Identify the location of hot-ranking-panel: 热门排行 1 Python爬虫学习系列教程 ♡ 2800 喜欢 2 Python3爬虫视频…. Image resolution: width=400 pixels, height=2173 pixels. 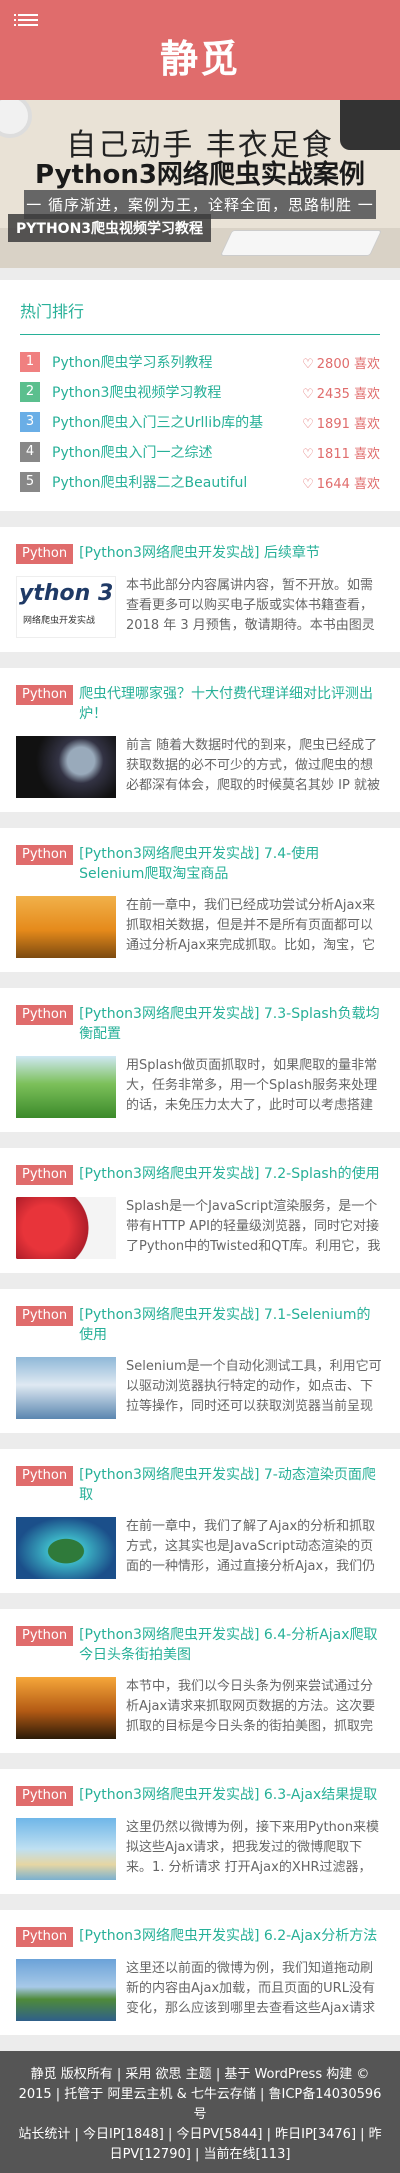
(200, 395).